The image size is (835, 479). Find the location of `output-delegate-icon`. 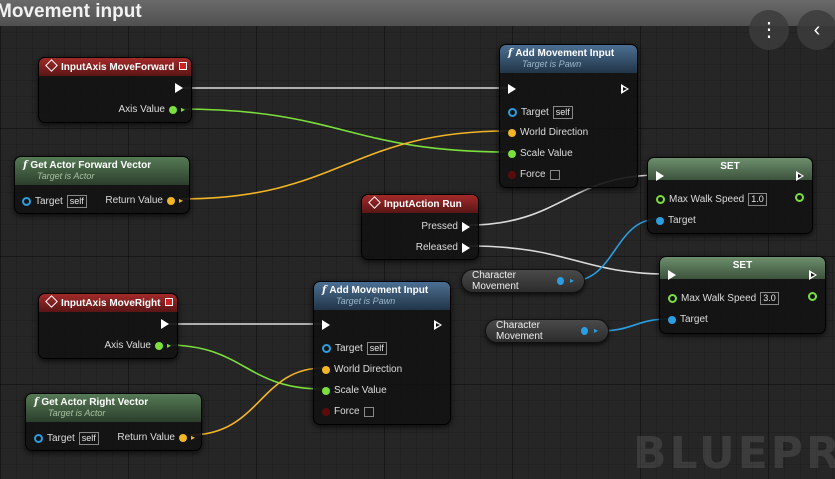

output-delegate-icon is located at coordinates (169, 302).